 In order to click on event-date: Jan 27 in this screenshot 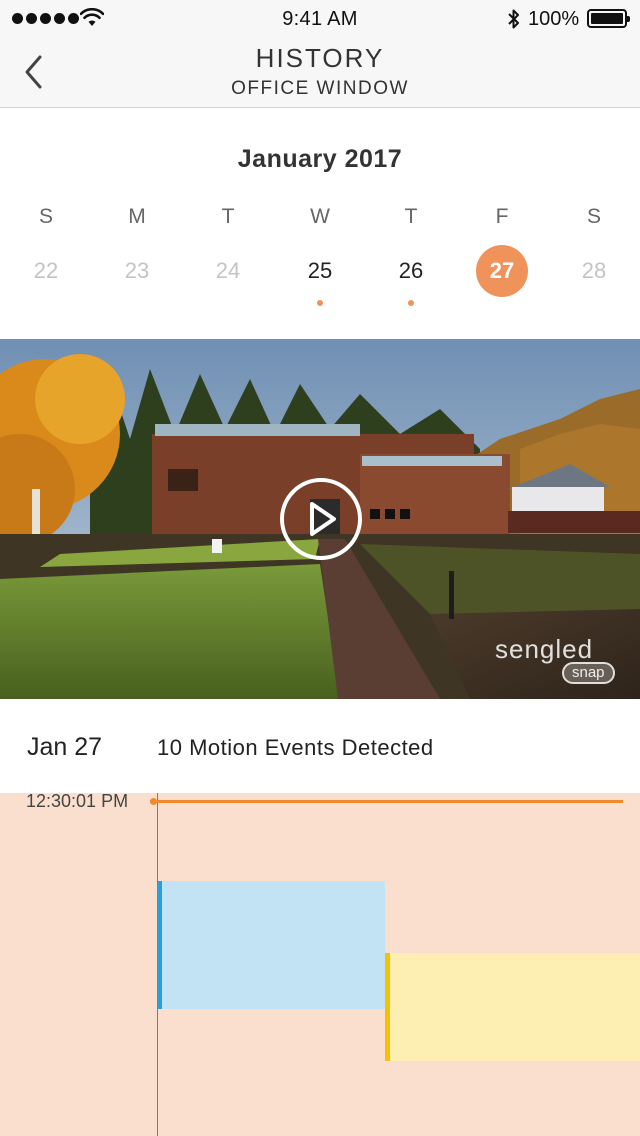, I will do `click(65, 747)`.